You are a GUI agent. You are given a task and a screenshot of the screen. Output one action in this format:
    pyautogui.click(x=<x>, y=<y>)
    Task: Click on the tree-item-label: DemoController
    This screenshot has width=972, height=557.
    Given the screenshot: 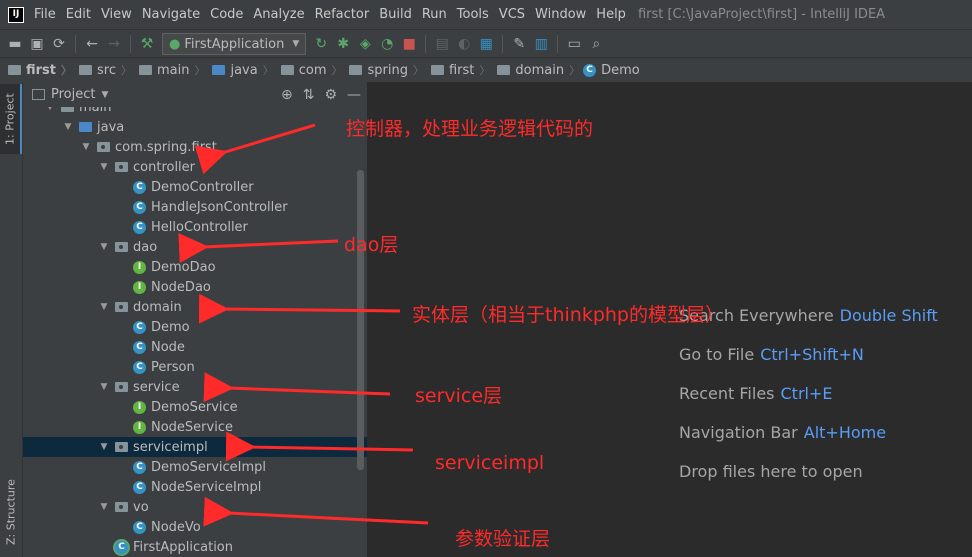 What is the action you would take?
    pyautogui.click(x=202, y=187)
    